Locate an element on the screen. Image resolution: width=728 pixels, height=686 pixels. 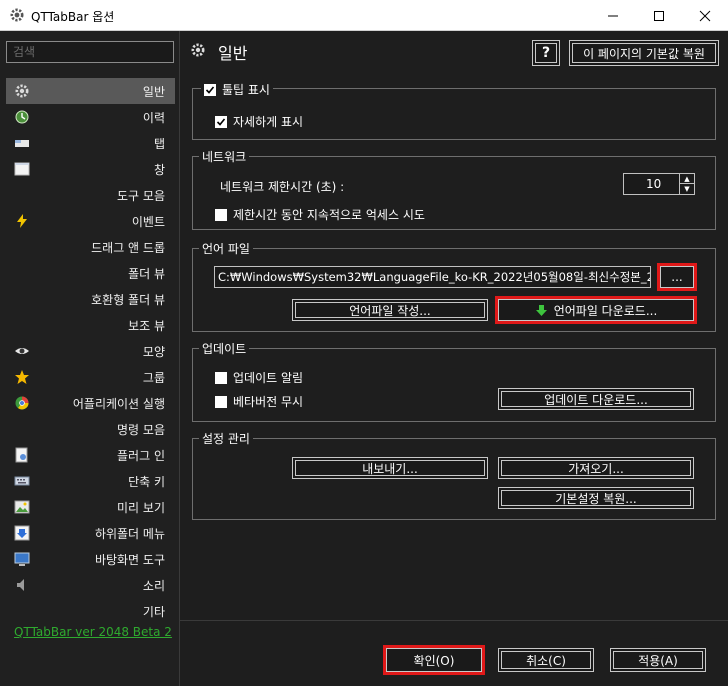
sidebar-item-appearance: 모양 is located at coordinates (90, 351).